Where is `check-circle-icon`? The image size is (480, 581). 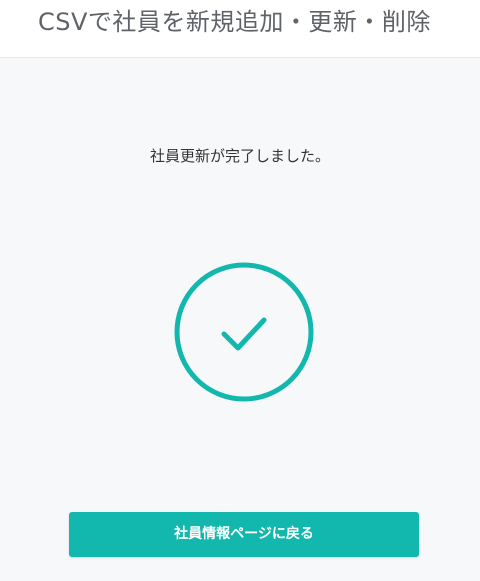
check-circle-icon is located at coordinates (244, 332).